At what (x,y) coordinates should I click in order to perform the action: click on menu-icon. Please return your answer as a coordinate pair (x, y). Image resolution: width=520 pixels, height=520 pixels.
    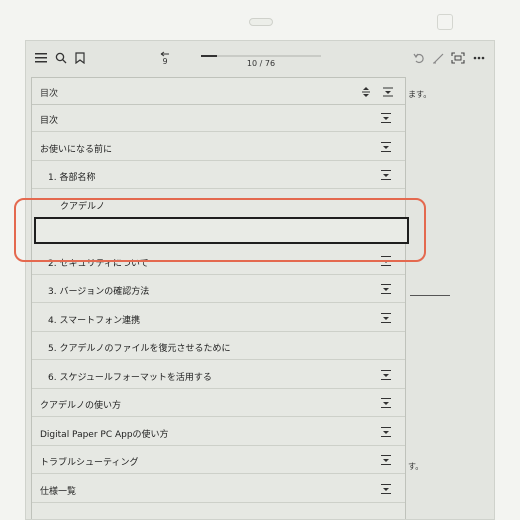
    Looking at the image, I should click on (41, 58).